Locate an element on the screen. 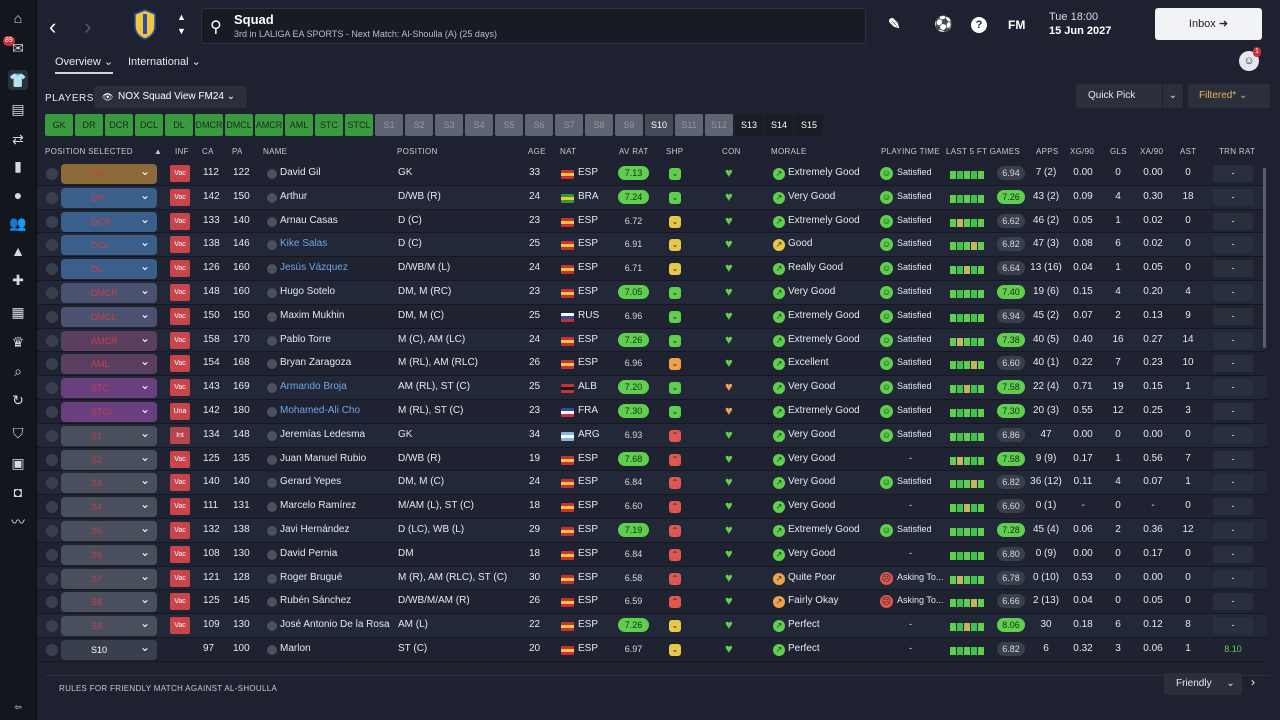 This screenshot has width=1280, height=720. player-name: David Pernia is located at coordinates (308, 553).